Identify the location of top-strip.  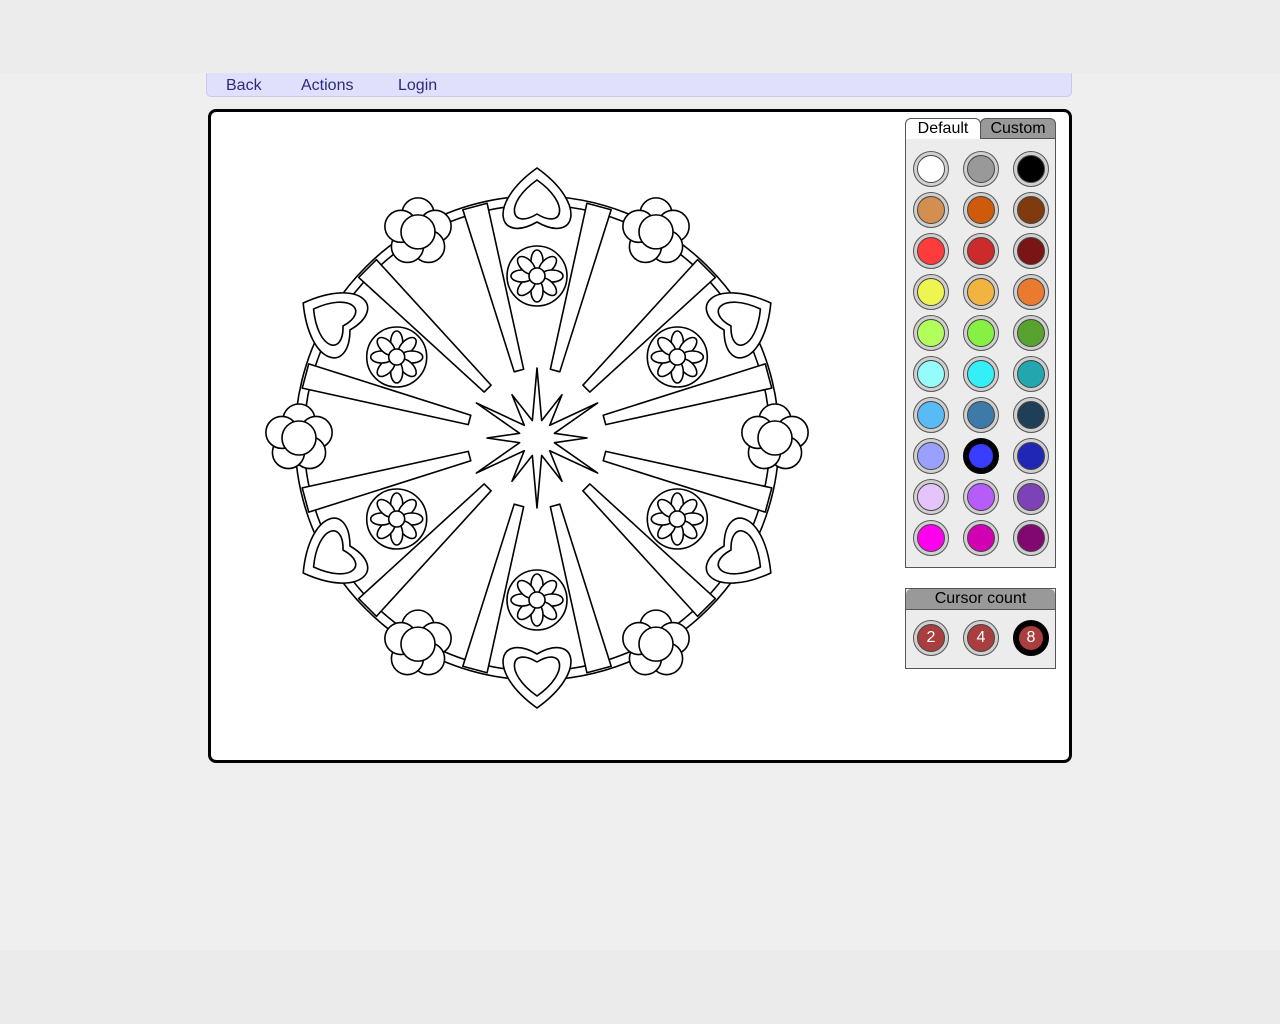
(640, 36).